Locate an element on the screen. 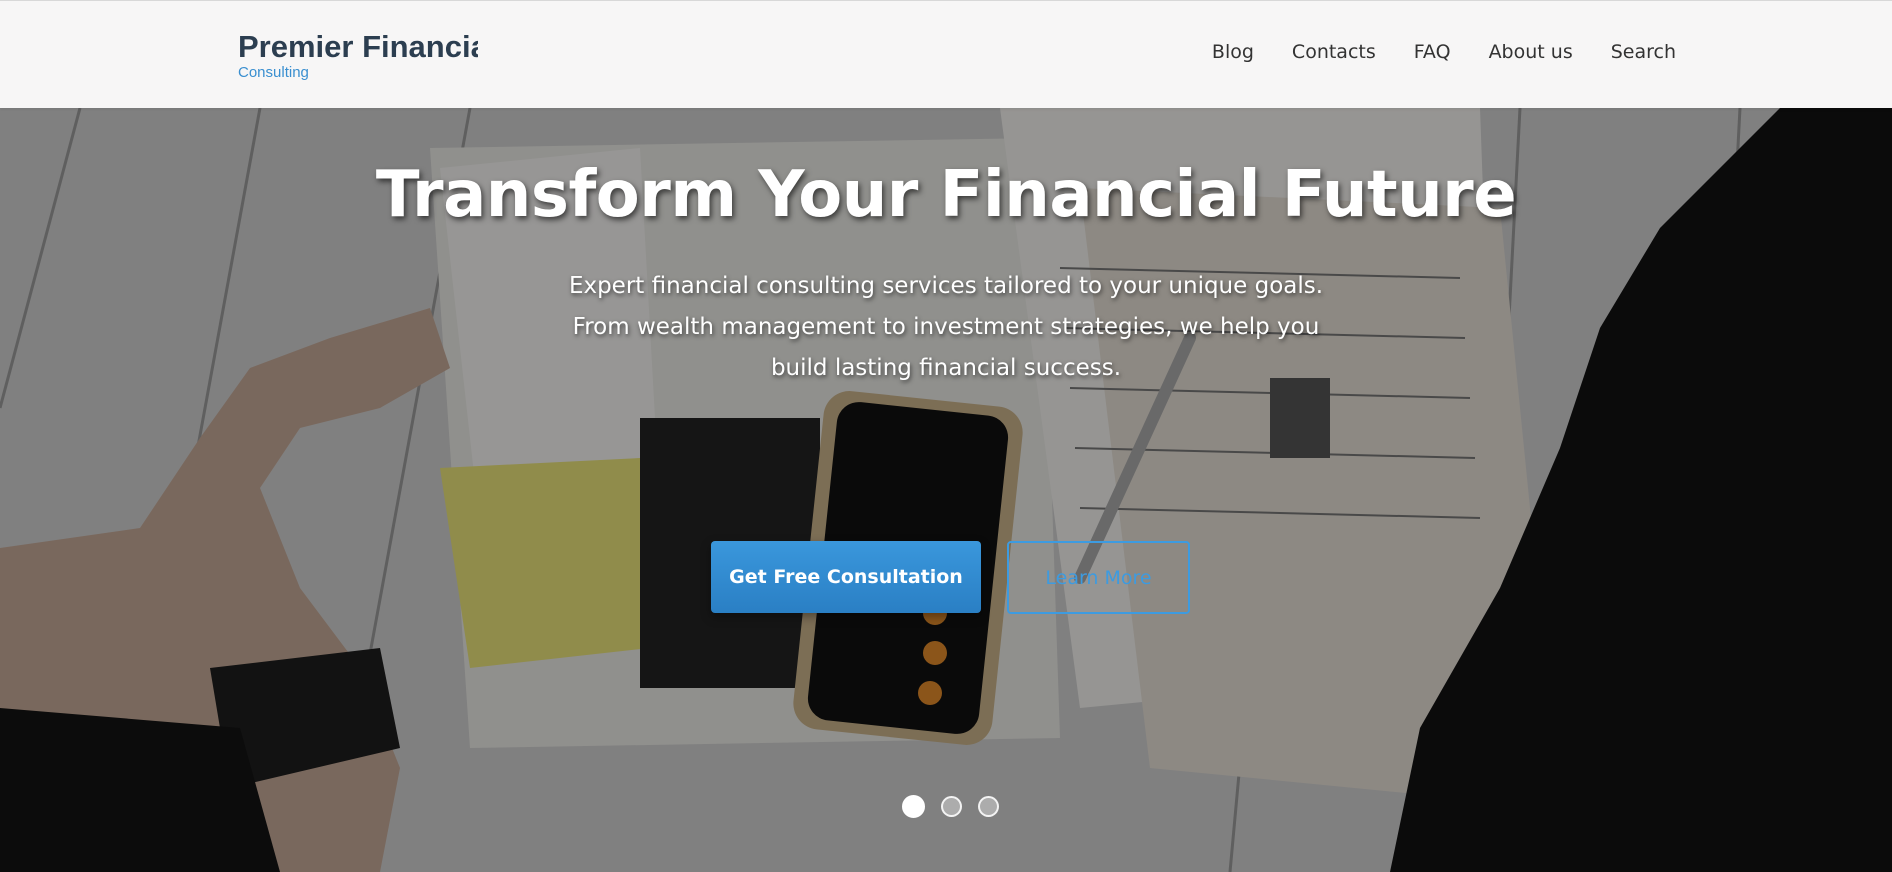 This screenshot has height=872, width=1892. brand-tagline: Consulting is located at coordinates (273, 72).